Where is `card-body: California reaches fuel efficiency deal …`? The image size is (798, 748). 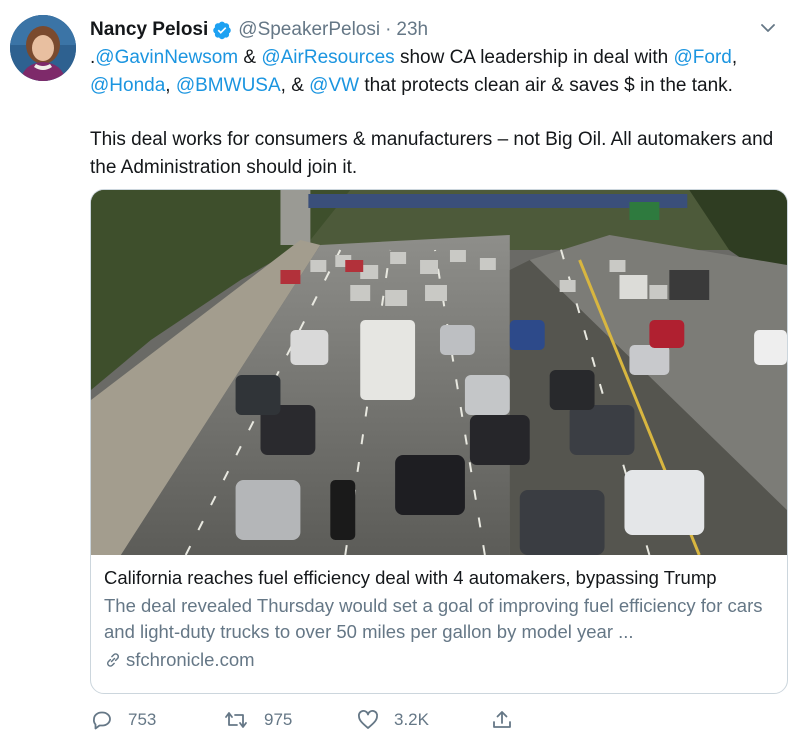
card-body: California reaches fuel efficiency deal … is located at coordinates (439, 614).